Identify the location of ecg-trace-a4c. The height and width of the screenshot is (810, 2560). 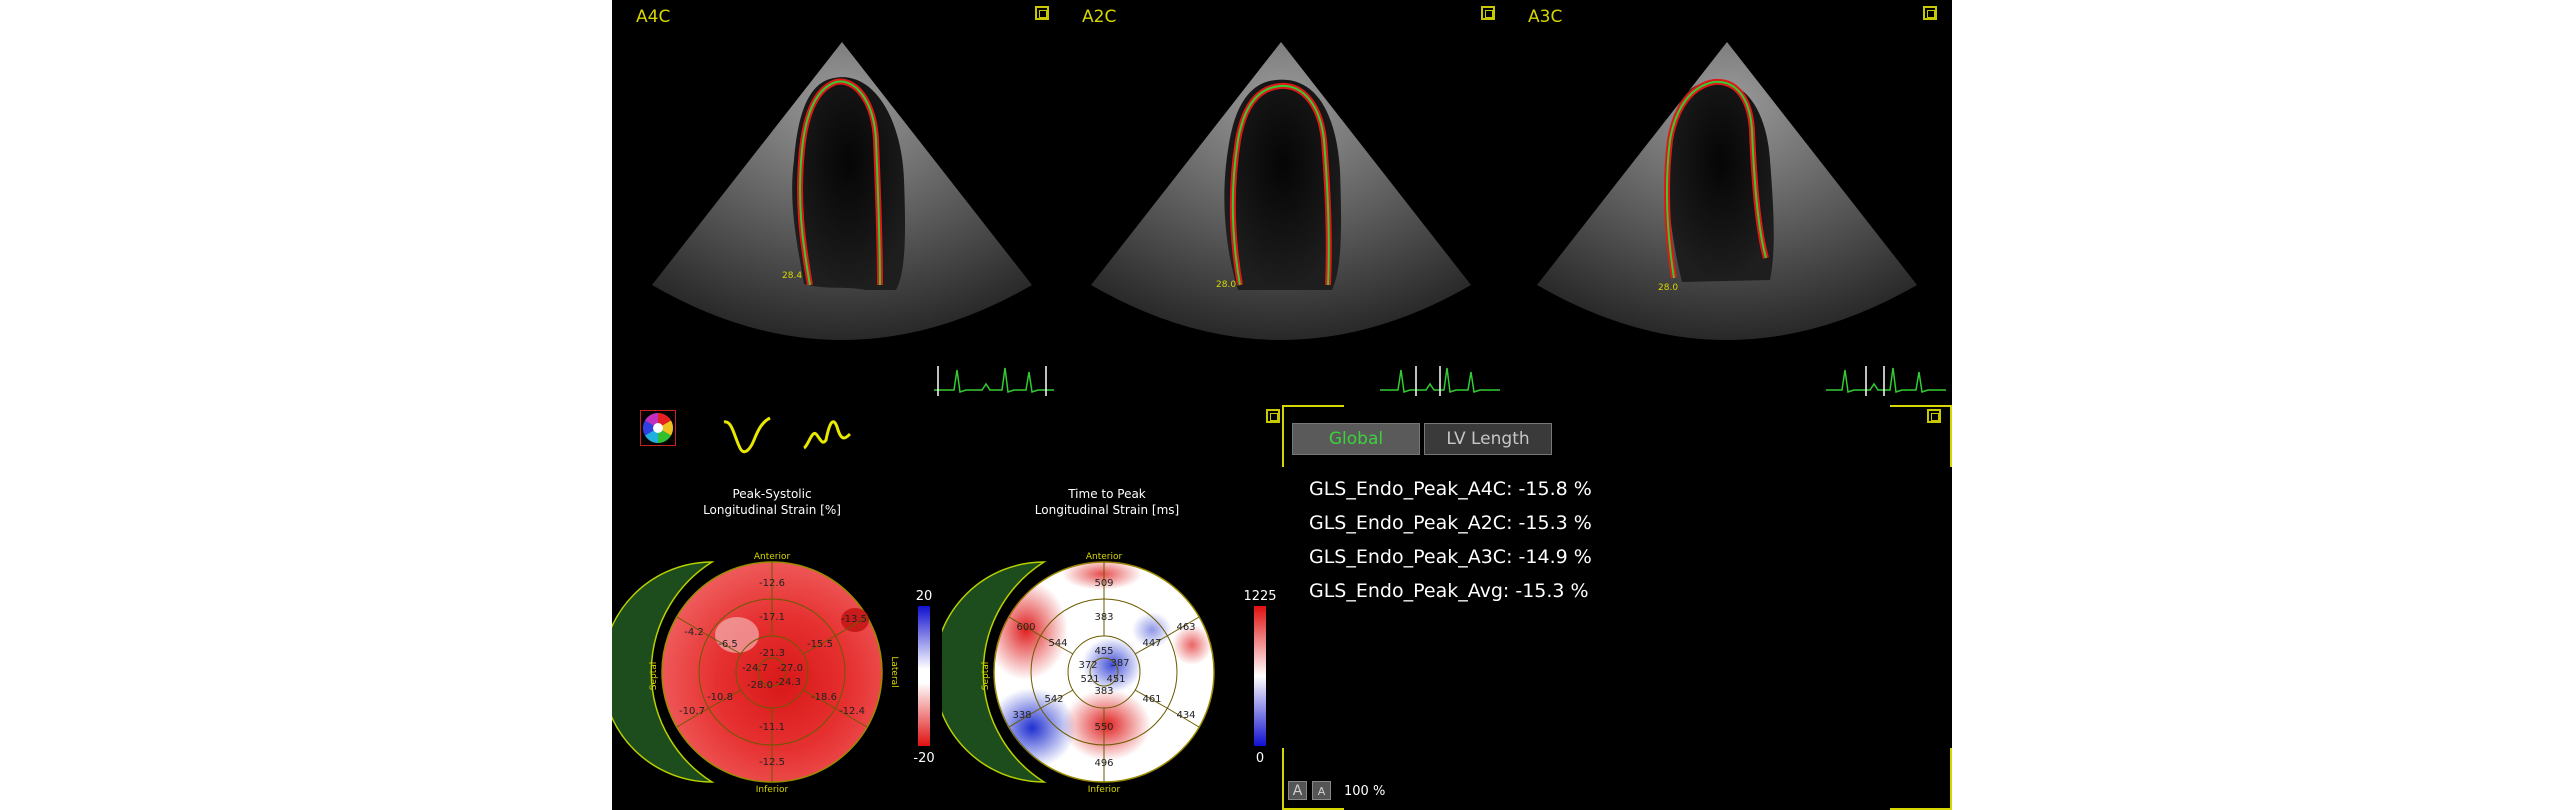
(994, 381).